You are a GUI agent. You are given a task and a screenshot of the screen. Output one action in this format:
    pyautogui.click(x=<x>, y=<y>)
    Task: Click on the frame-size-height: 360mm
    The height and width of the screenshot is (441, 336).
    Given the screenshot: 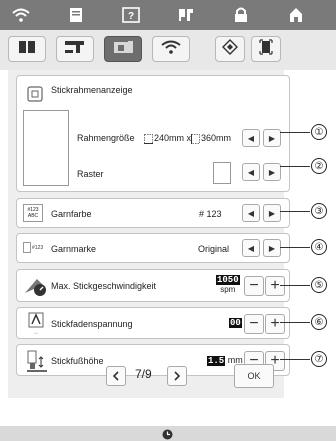 What is the action you would take?
    pyautogui.click(x=216, y=138)
    